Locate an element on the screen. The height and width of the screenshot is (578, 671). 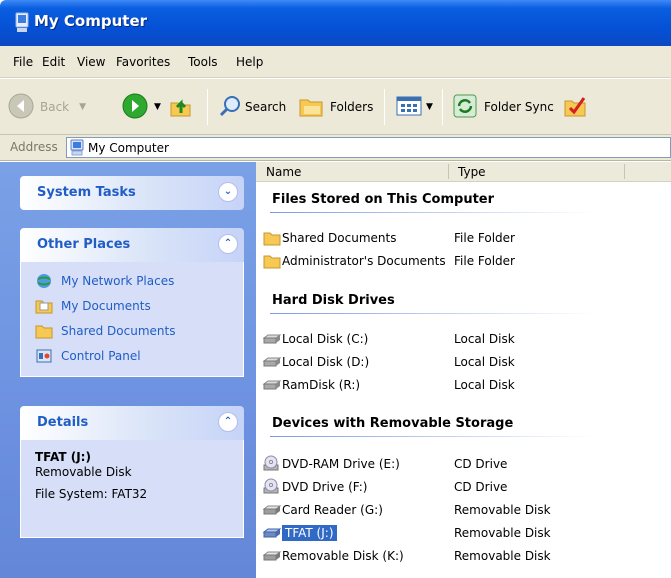
list-item: Shared Documents File Folder is located at coordinates (457, 238).